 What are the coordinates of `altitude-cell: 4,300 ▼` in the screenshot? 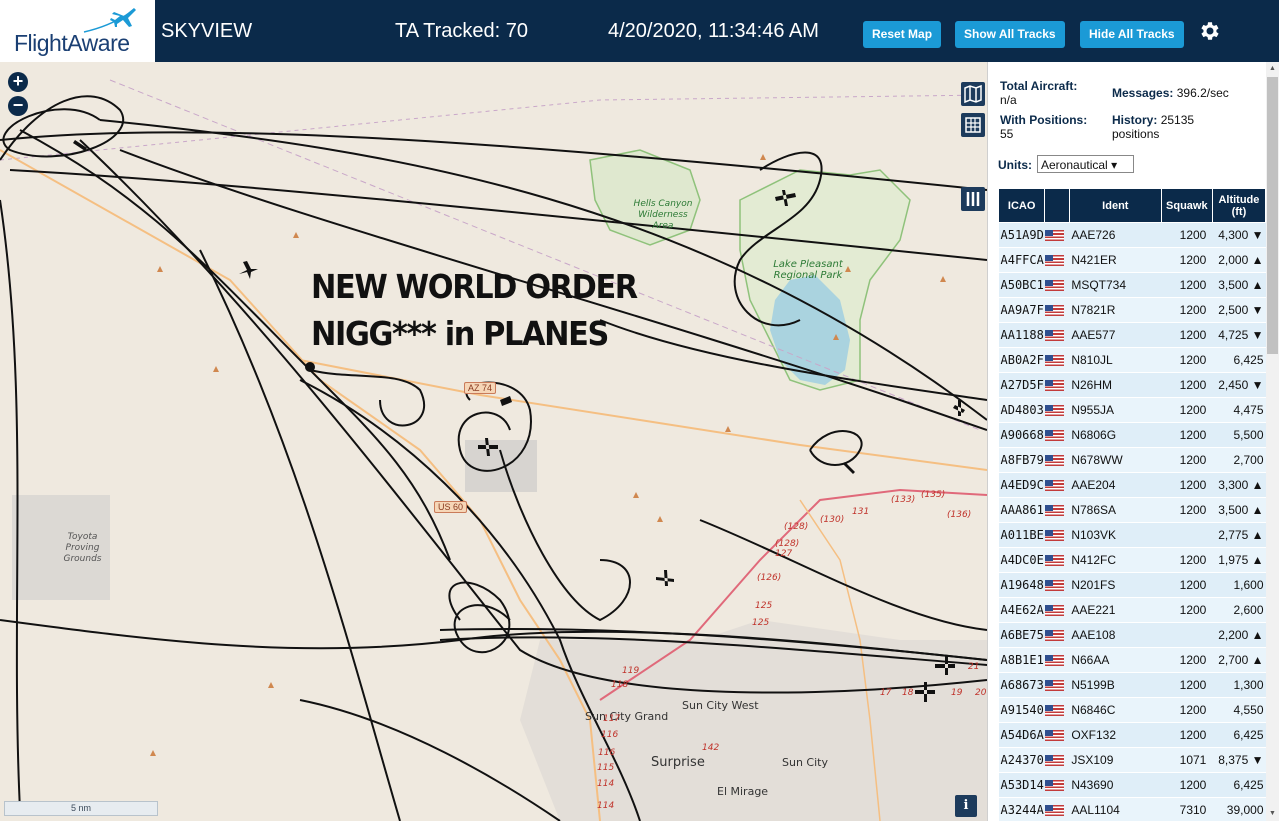 It's located at (1239, 235).